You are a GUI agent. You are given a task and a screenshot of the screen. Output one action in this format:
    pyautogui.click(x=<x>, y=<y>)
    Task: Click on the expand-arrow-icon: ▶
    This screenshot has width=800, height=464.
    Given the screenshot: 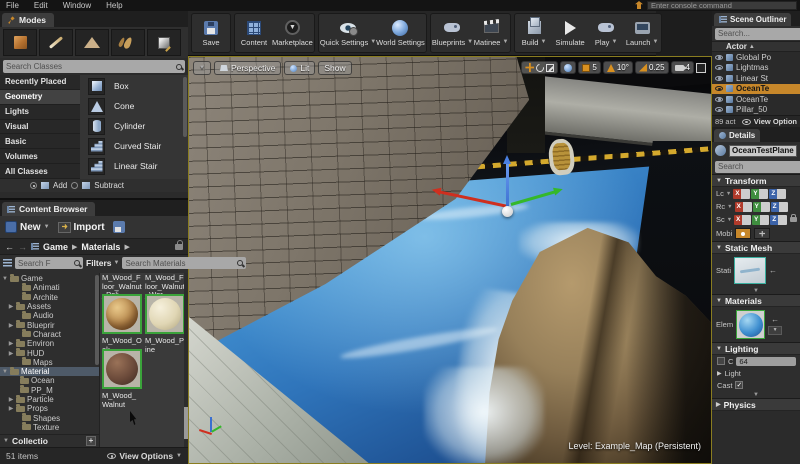 What is the action you would take?
    pyautogui.click(x=719, y=373)
    